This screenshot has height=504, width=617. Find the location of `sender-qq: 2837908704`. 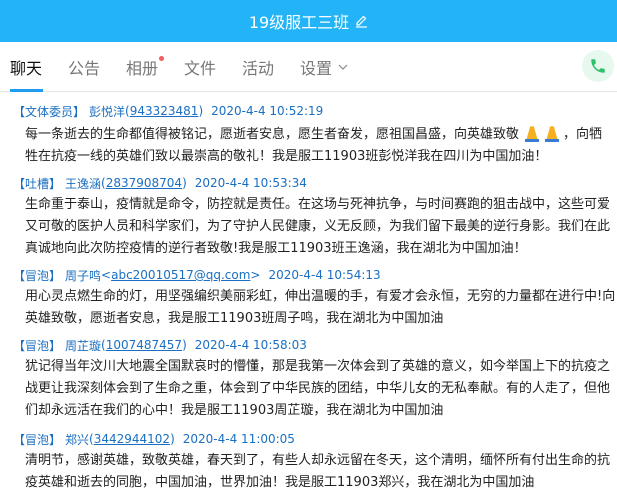

sender-qq: 2837908704 is located at coordinates (144, 183).